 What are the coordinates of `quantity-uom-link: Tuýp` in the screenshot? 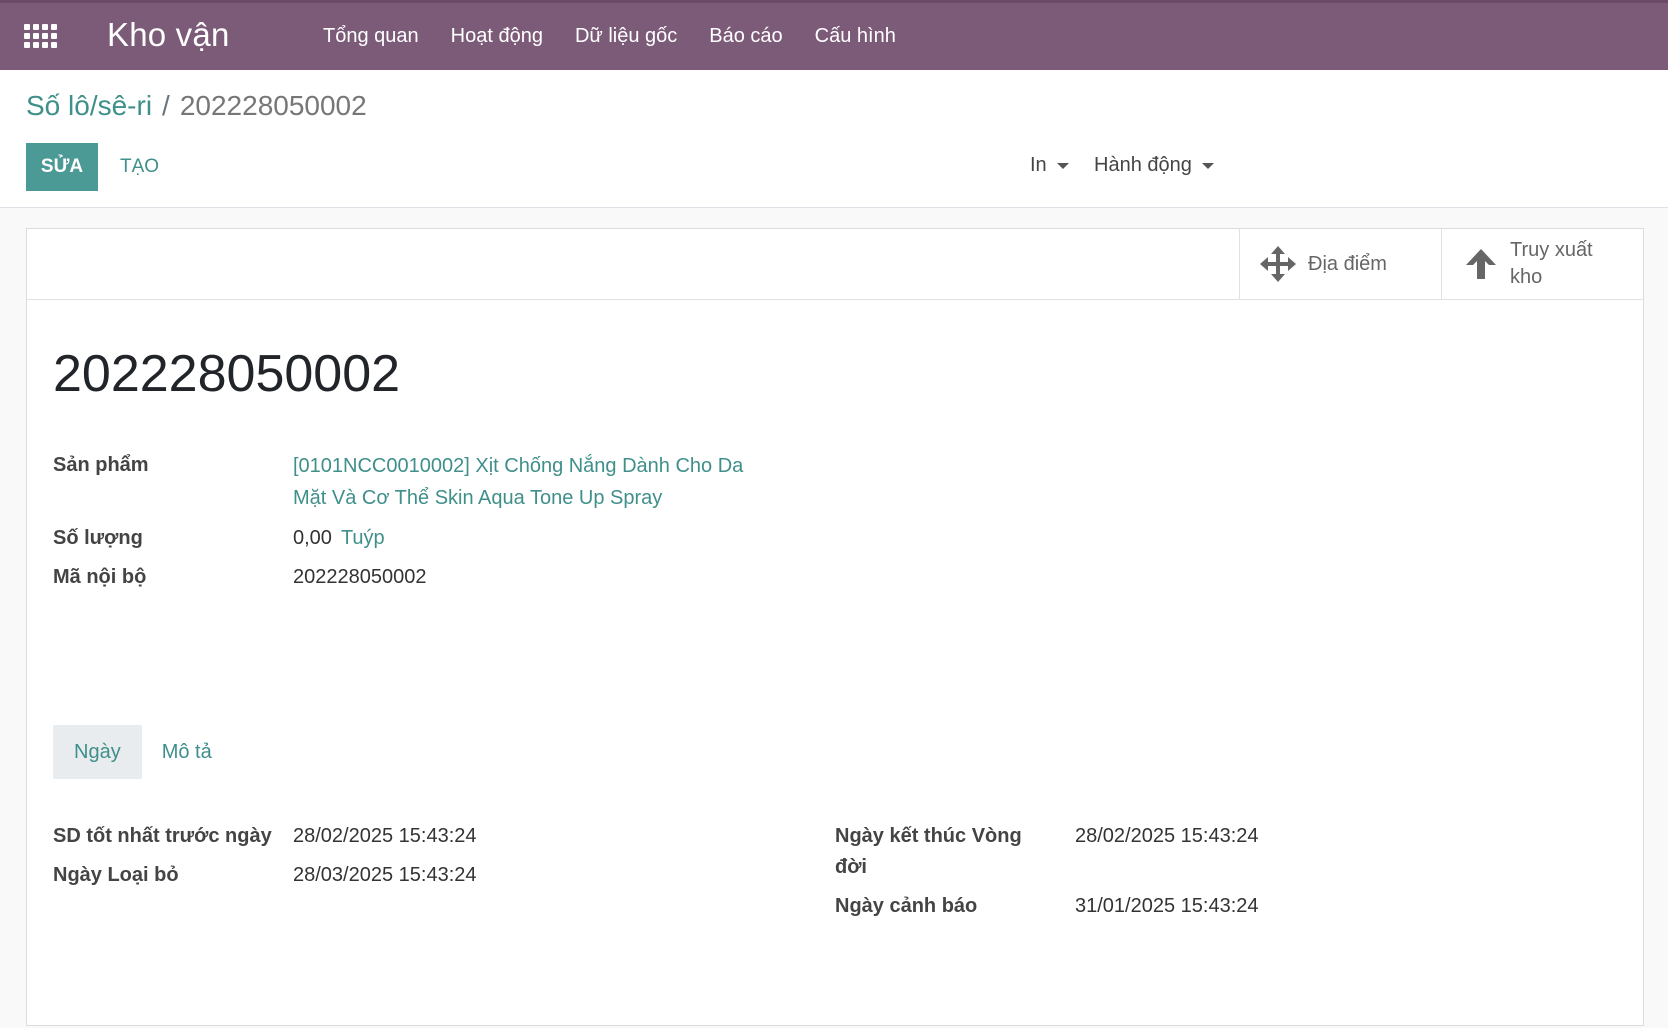 It's located at (363, 538).